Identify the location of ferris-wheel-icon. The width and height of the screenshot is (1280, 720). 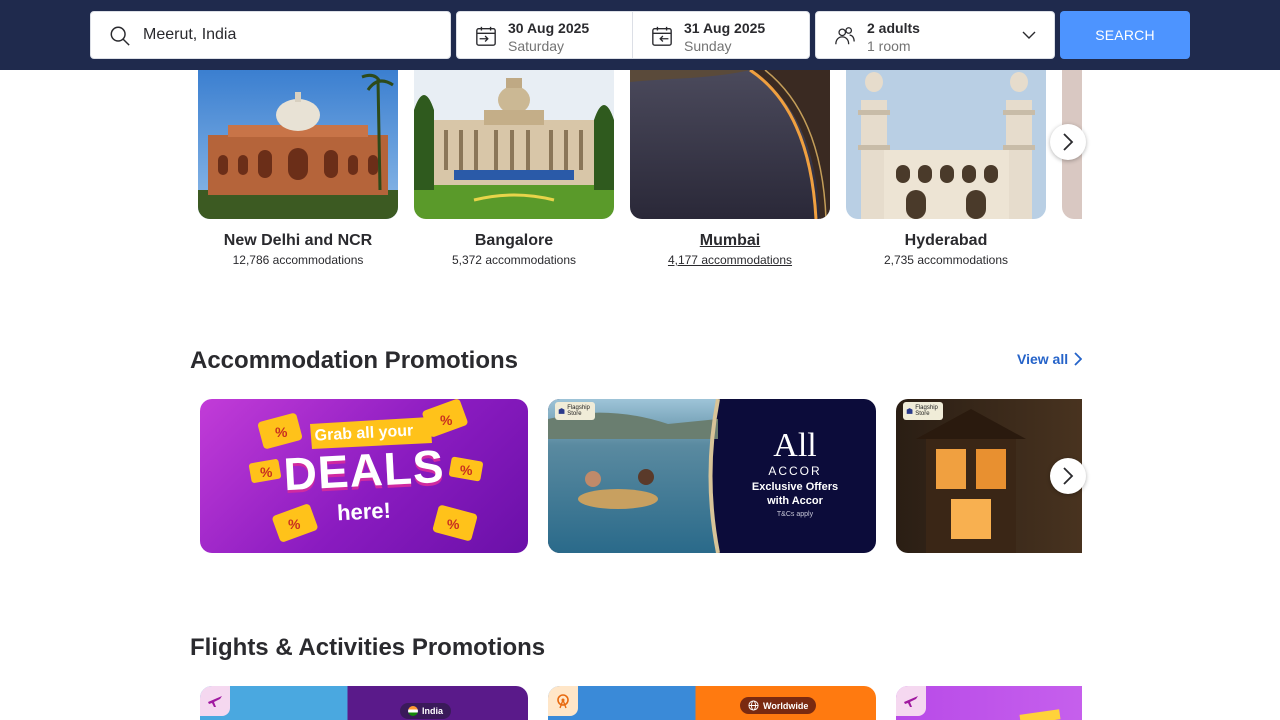
(563, 701).